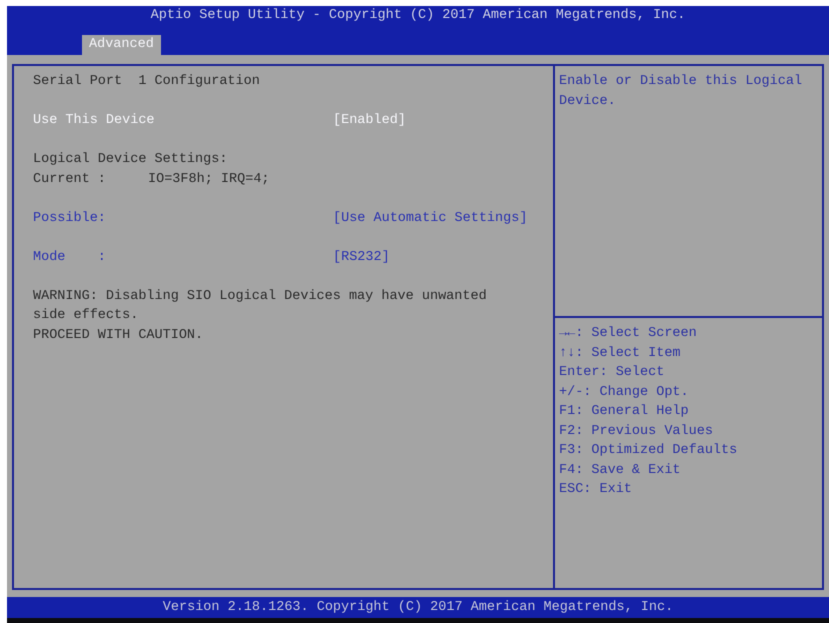  What do you see at coordinates (595, 490) in the screenshot?
I see `key-hint: ESC: Exit` at bounding box center [595, 490].